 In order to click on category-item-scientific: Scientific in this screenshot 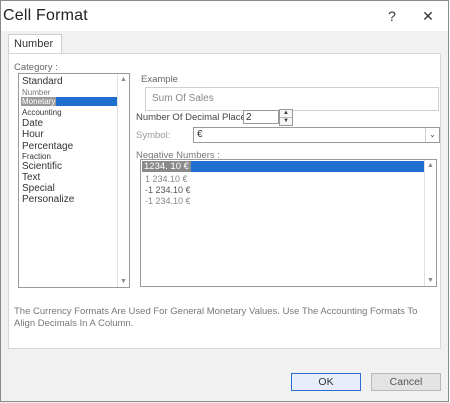, I will do `click(42, 166)`.